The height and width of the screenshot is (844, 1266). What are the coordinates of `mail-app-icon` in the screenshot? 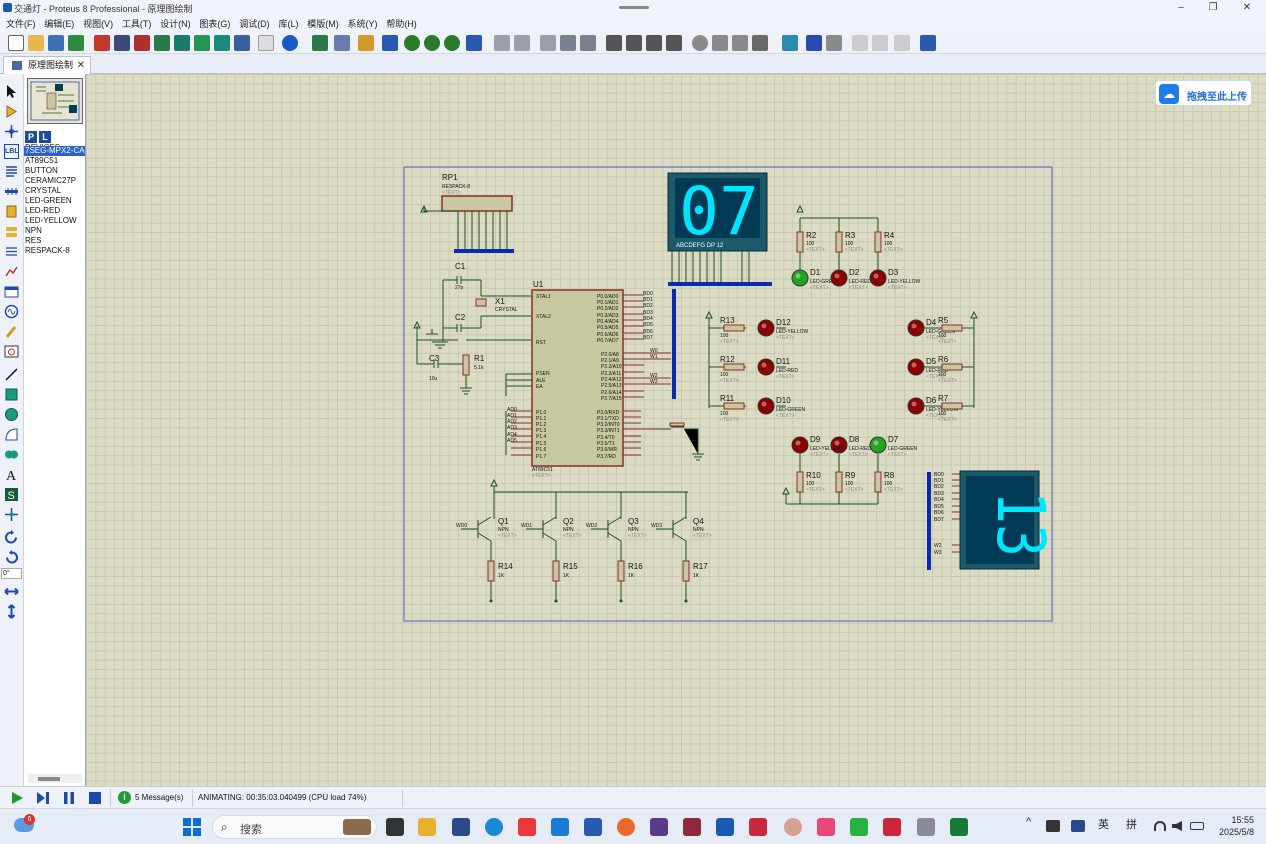 It's located at (461, 827).